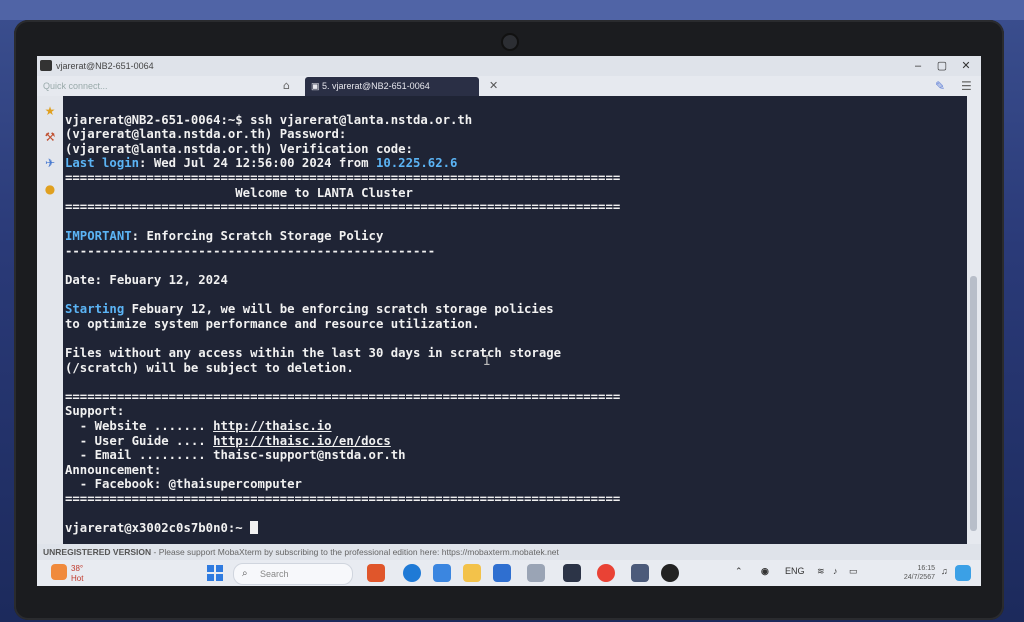 The height and width of the screenshot is (622, 1024). I want to click on background-wall, so click(512, 10).